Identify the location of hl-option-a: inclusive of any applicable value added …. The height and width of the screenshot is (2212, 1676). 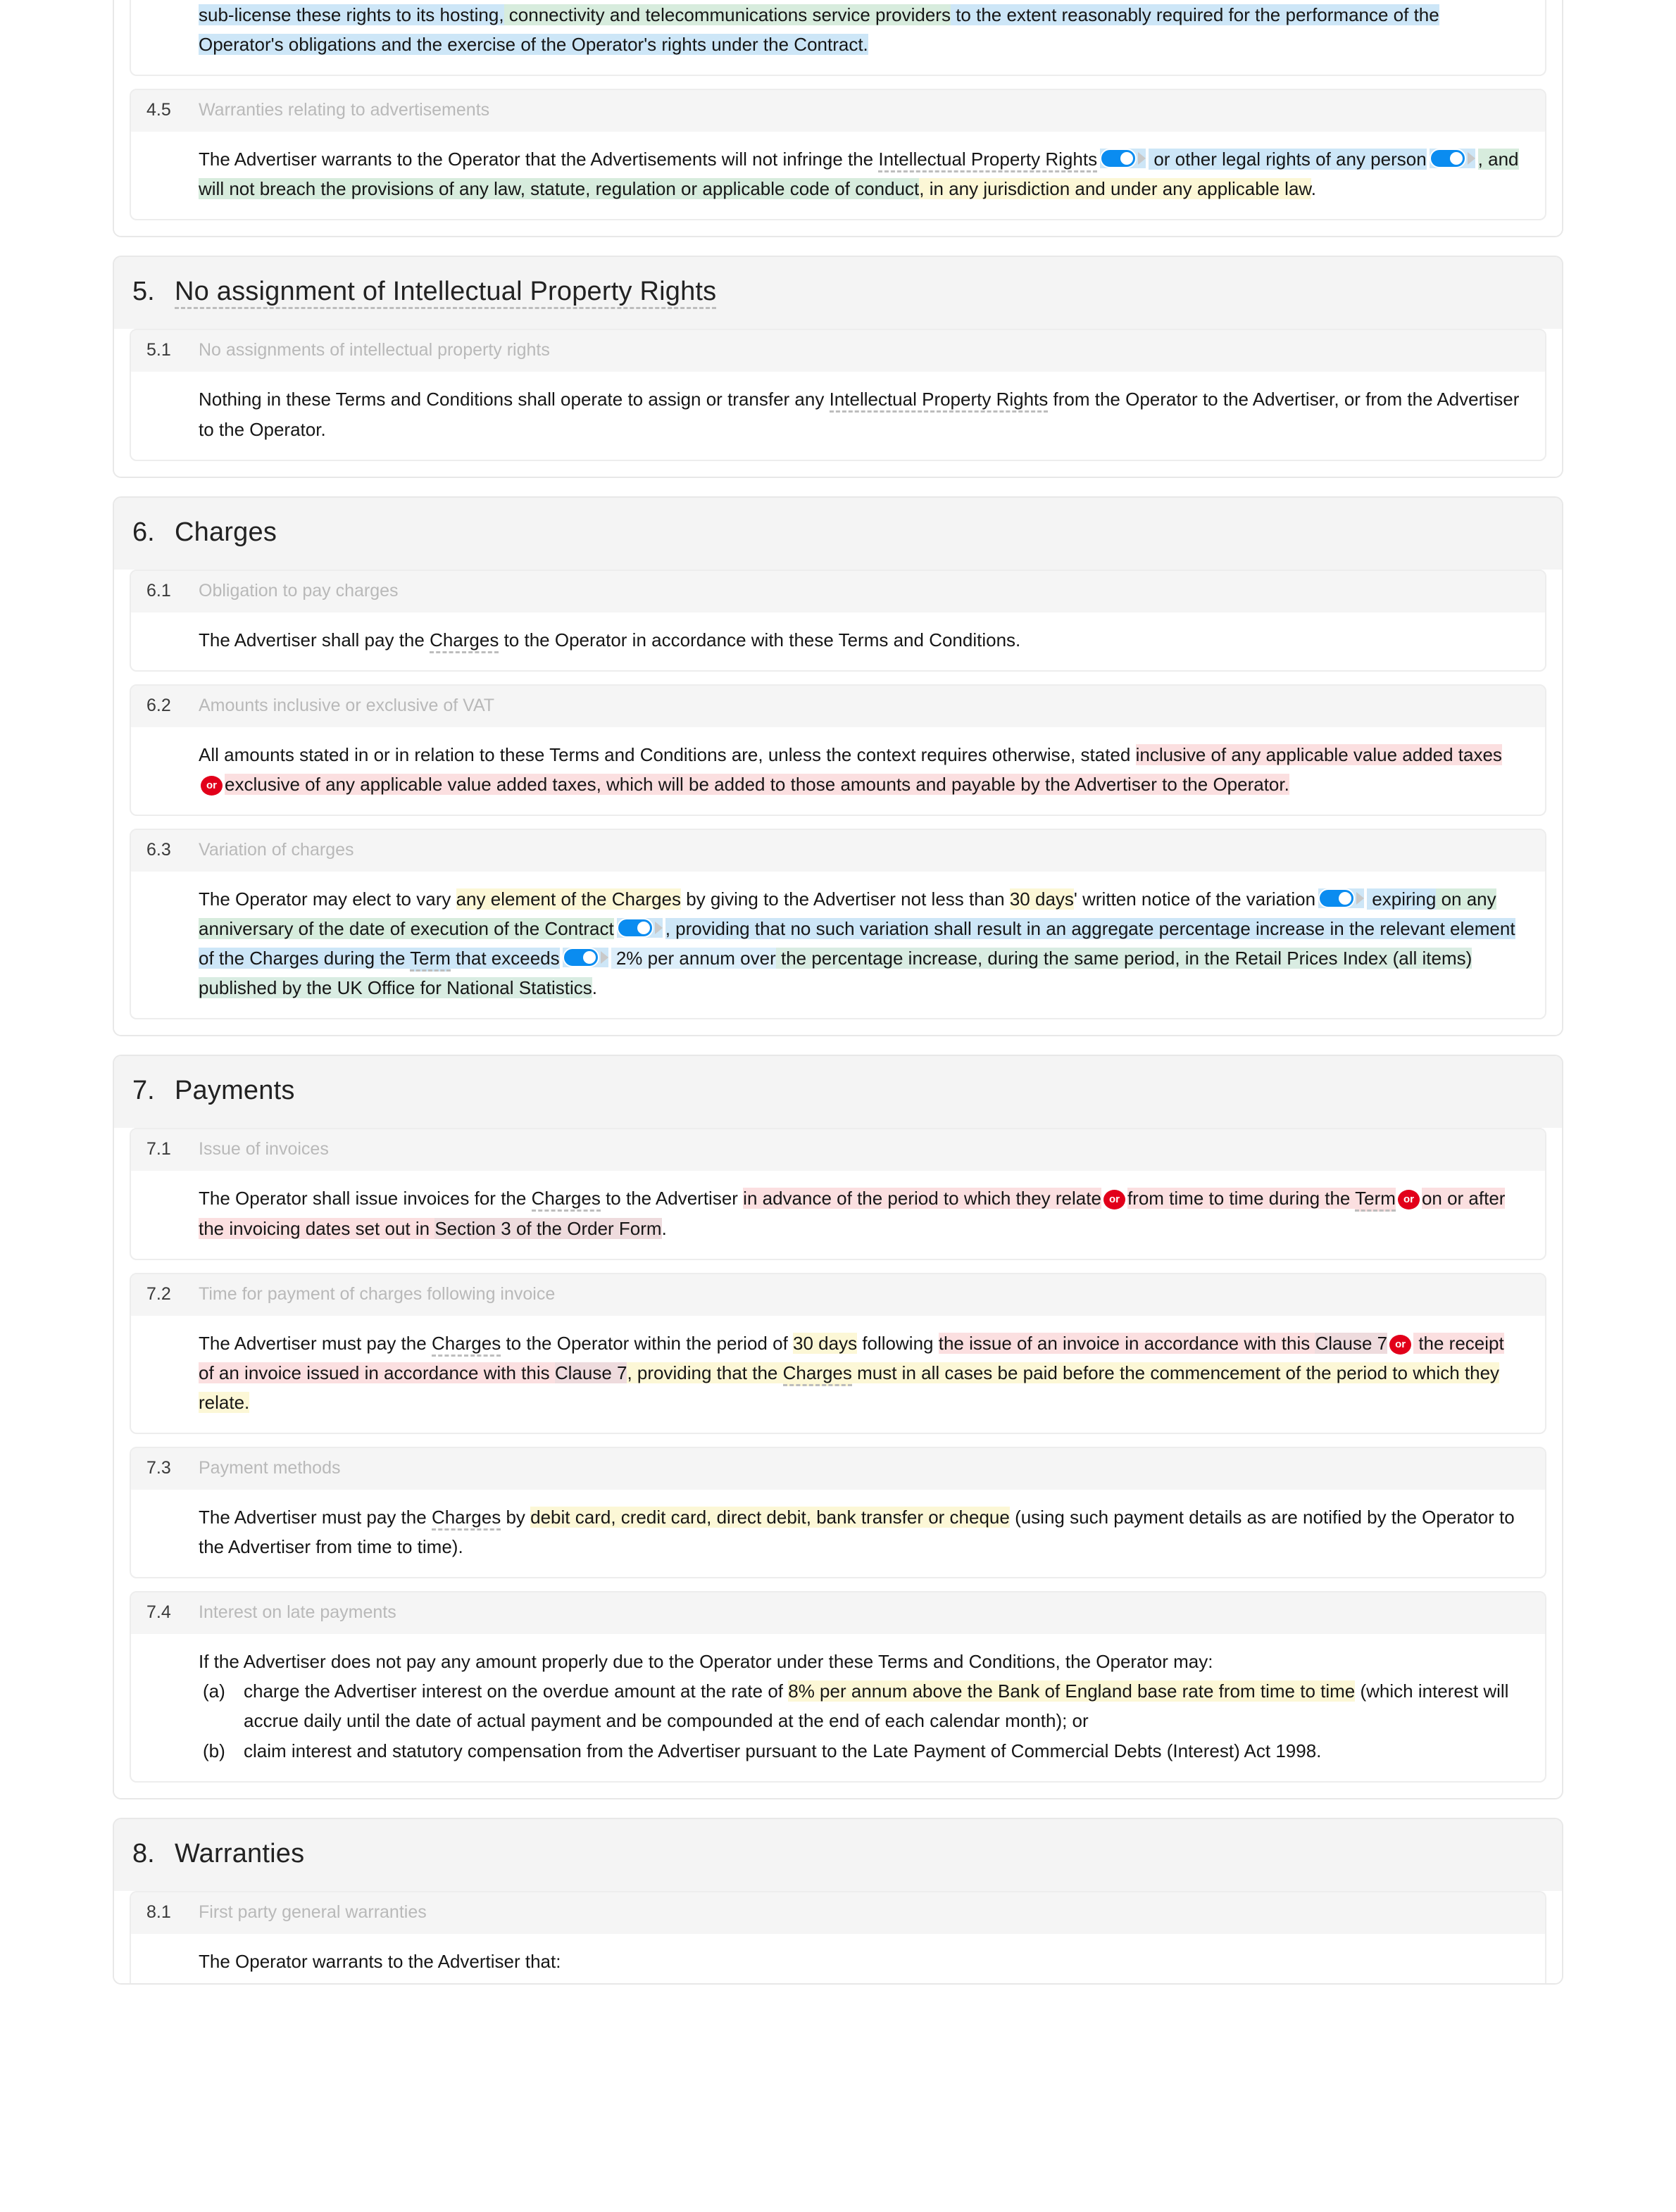
(1319, 754).